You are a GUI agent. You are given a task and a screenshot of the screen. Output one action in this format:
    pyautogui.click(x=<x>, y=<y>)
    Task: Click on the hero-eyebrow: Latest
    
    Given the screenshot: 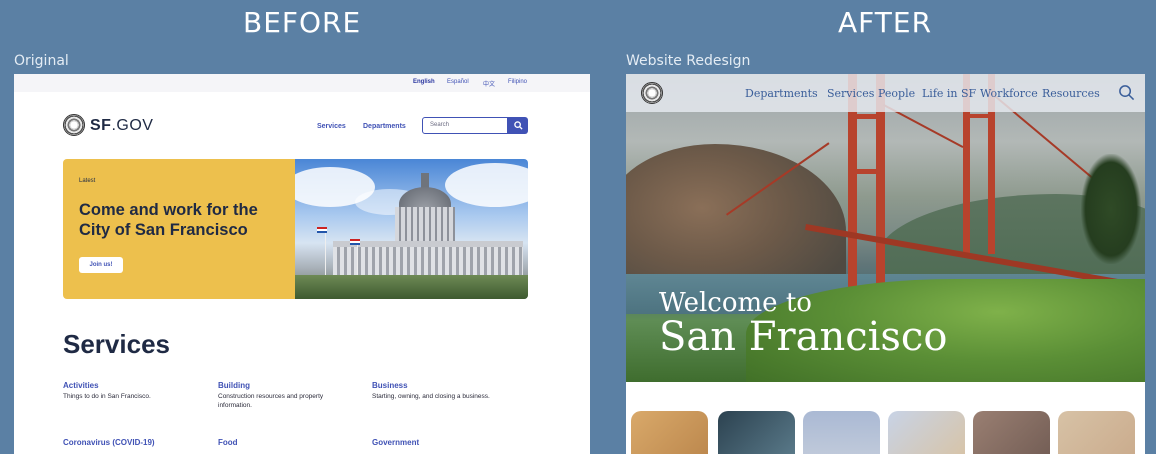 What is the action you would take?
    pyautogui.click(x=87, y=181)
    